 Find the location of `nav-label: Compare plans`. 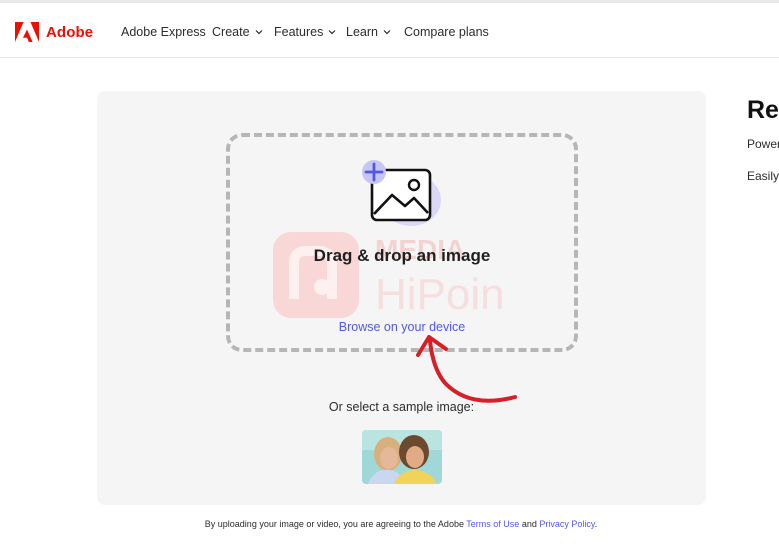

nav-label: Compare plans is located at coordinates (446, 32).